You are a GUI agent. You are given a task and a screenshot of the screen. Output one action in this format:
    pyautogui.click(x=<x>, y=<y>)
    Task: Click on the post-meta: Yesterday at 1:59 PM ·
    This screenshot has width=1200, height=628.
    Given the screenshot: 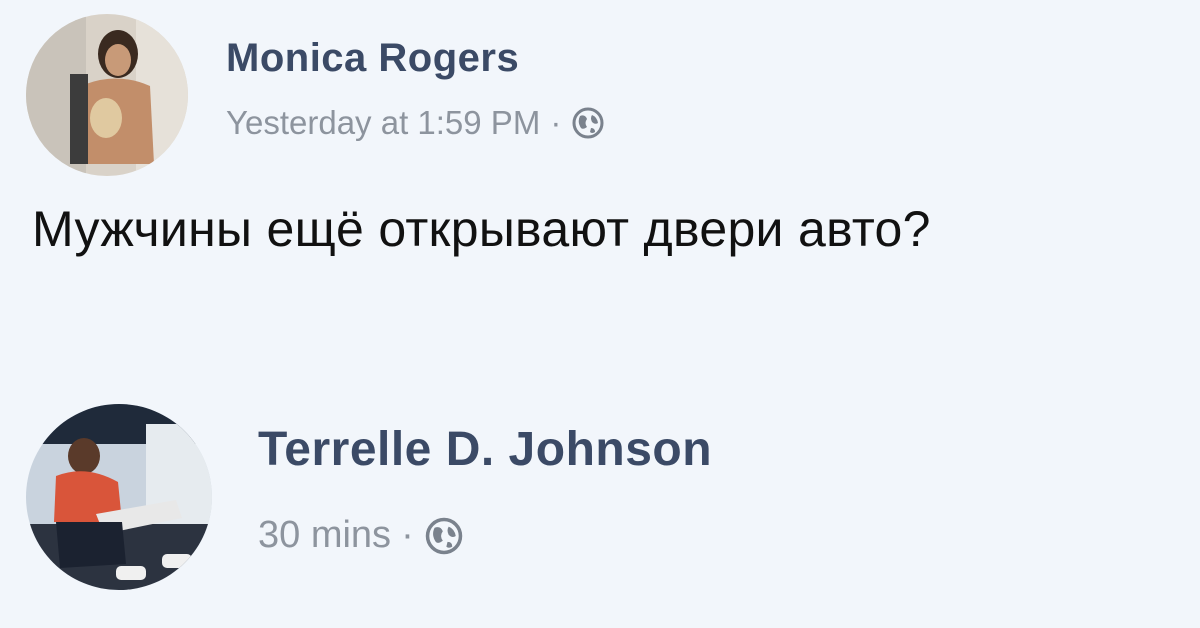 What is the action you would take?
    pyautogui.click(x=415, y=123)
    